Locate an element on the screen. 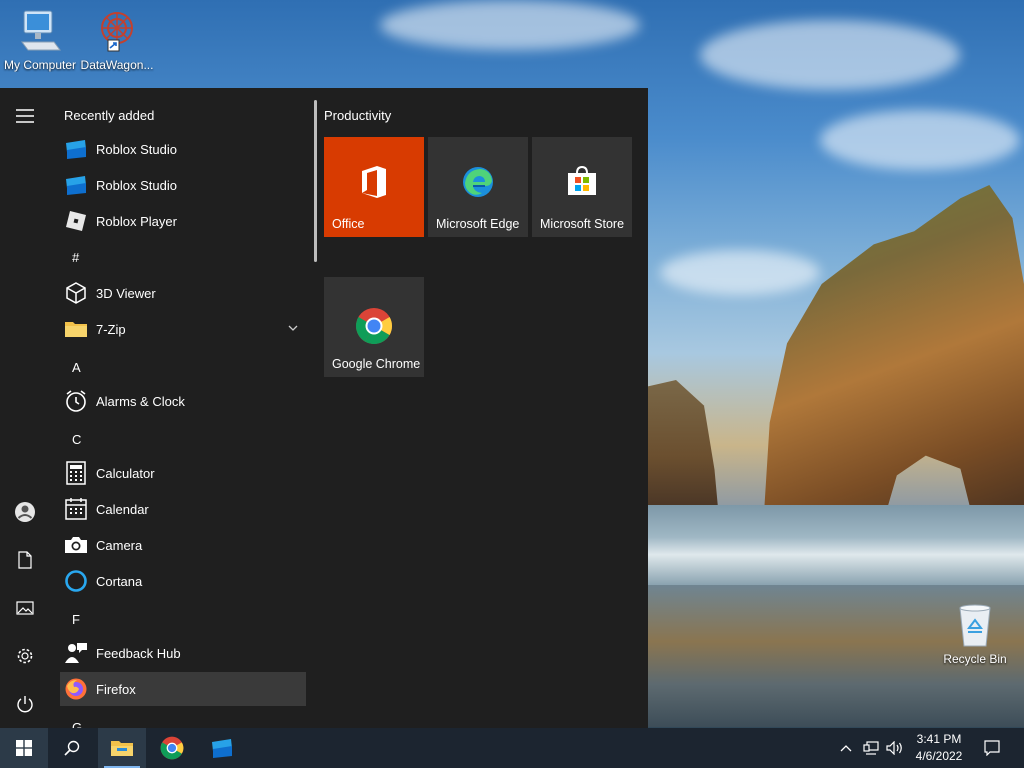 This screenshot has width=1024, height=768. pictures-button is located at coordinates (25, 608).